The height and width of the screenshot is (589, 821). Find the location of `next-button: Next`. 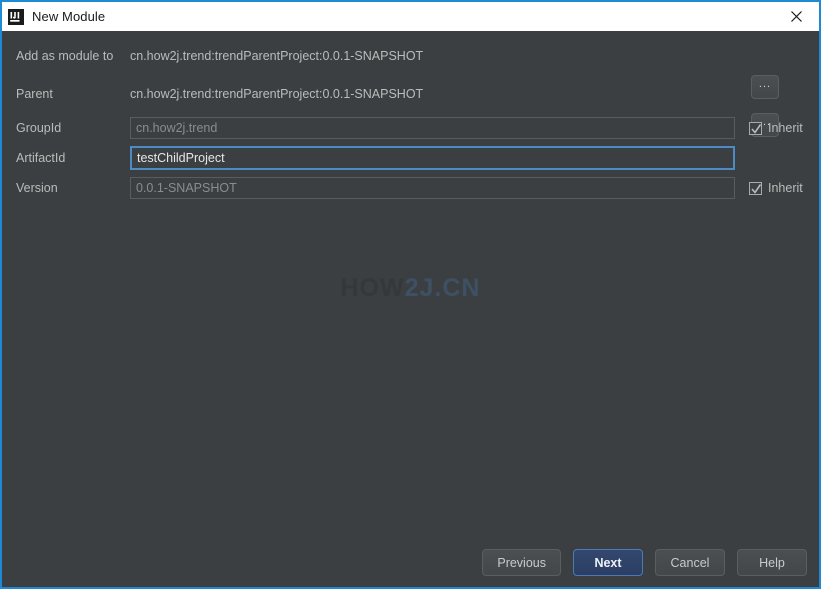

next-button: Next is located at coordinates (608, 562).